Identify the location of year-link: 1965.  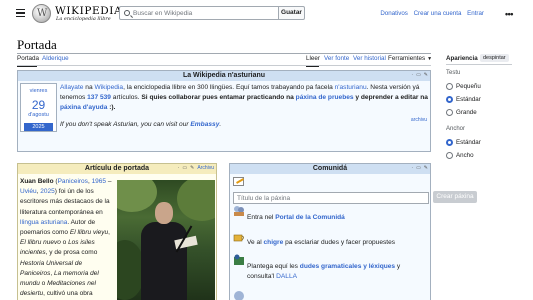
(99, 181).